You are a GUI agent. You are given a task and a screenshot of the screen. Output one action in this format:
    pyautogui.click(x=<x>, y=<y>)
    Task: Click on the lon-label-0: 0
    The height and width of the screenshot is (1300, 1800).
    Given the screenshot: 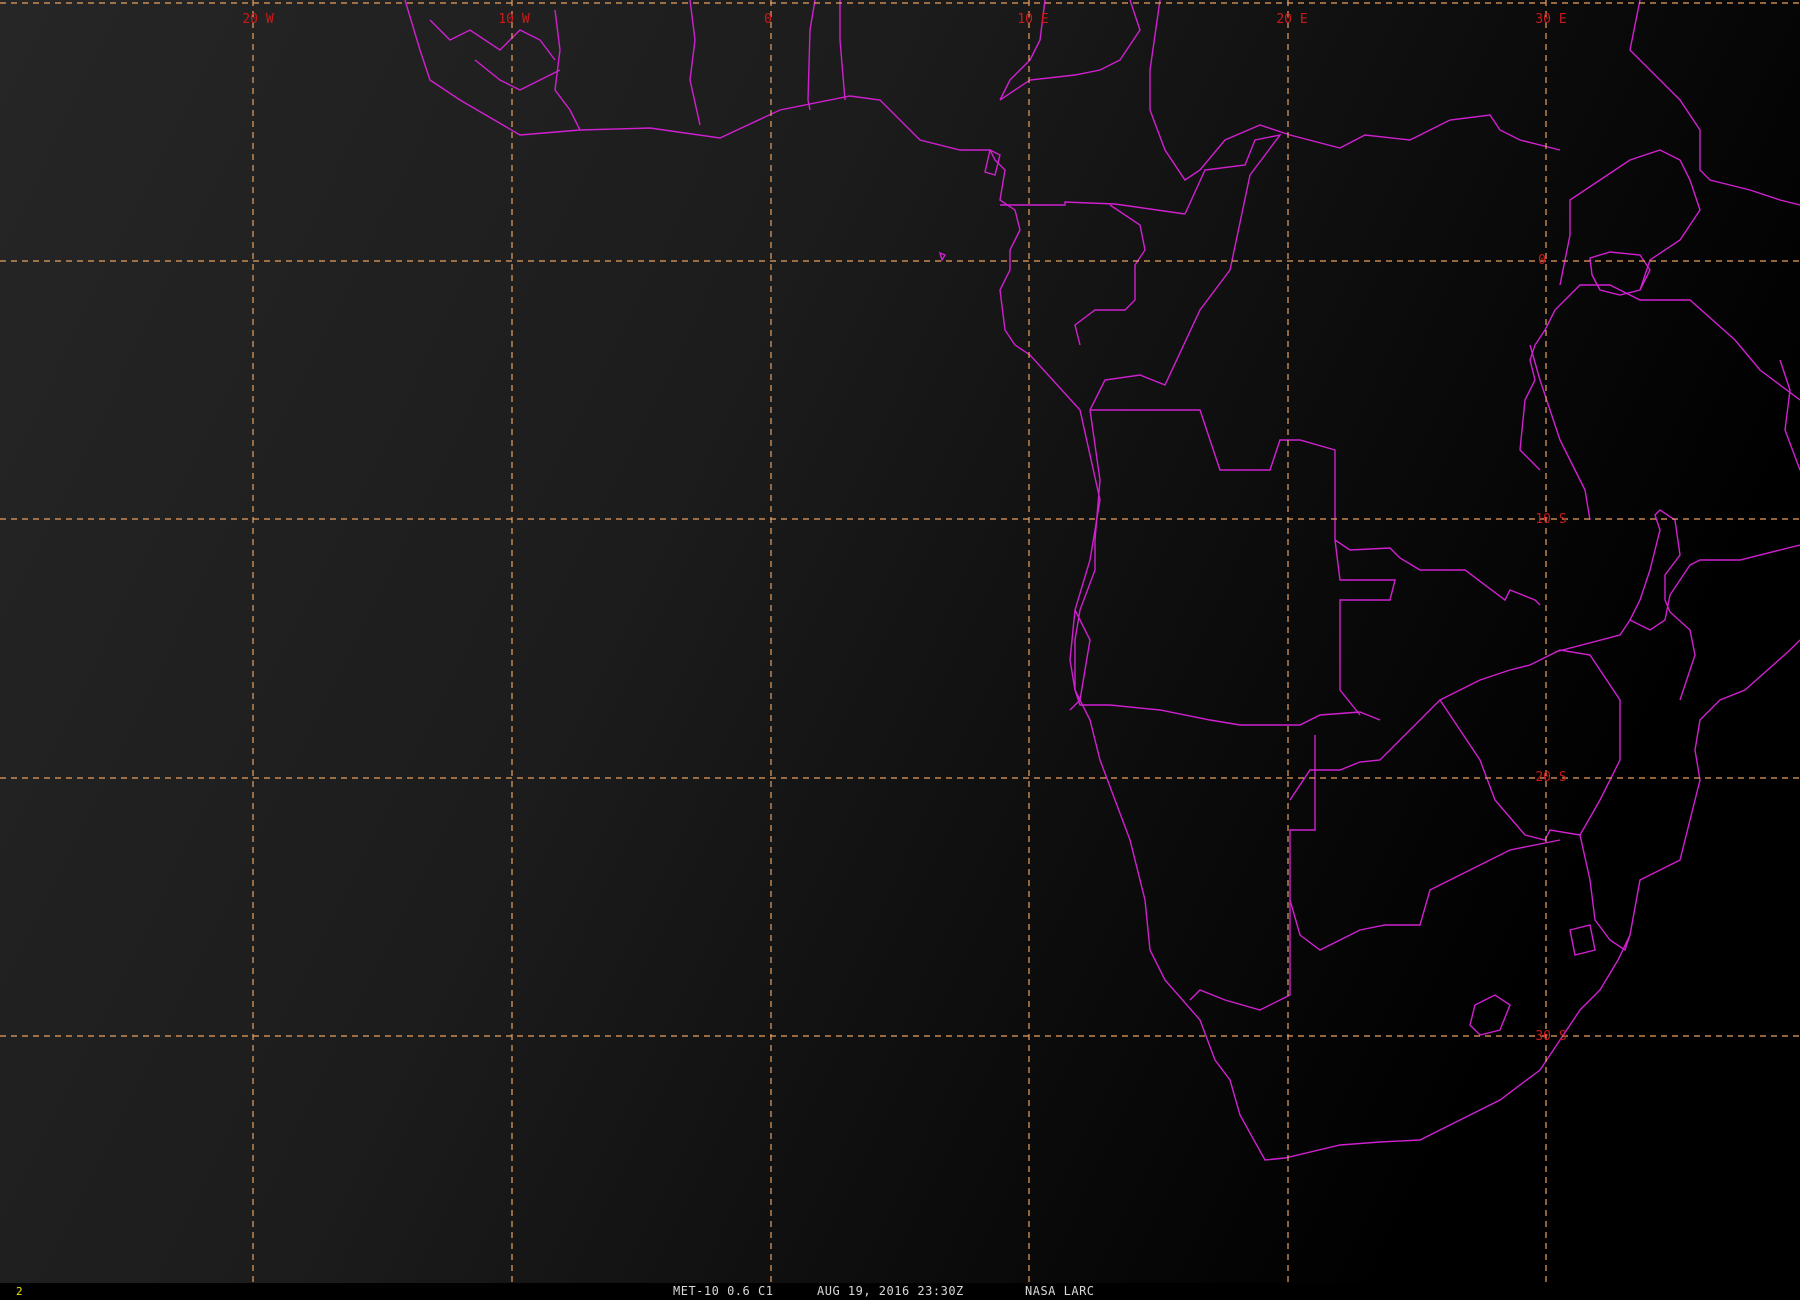 What is the action you would take?
    pyautogui.click(x=768, y=19)
    